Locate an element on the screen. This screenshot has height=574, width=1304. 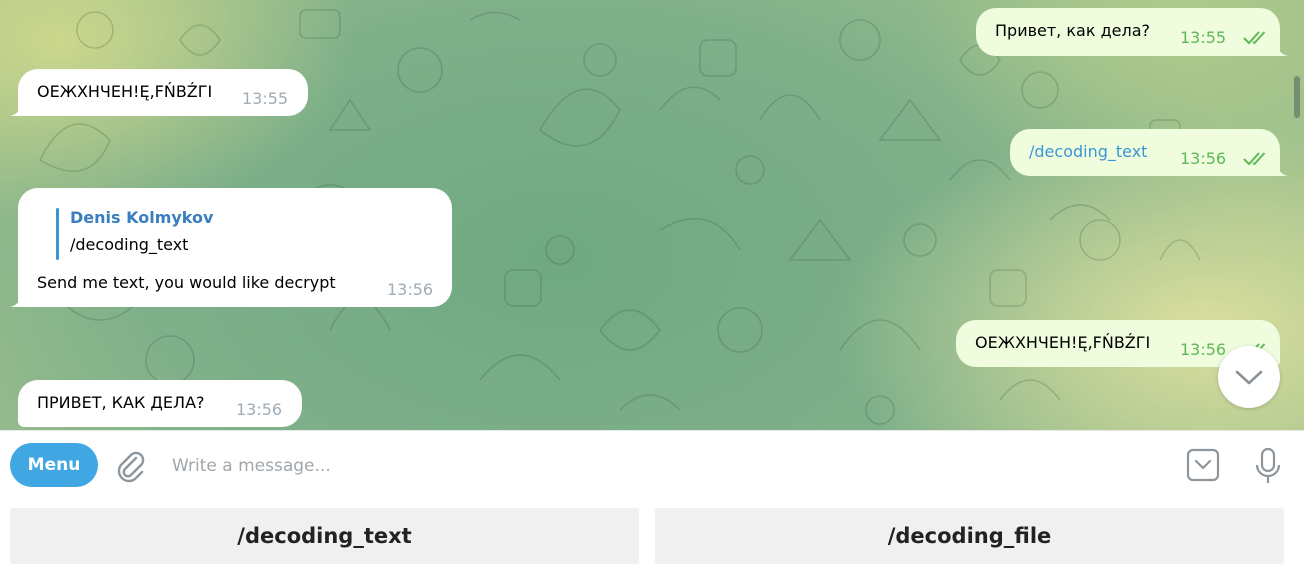
reply-bar is located at coordinates (57, 234).